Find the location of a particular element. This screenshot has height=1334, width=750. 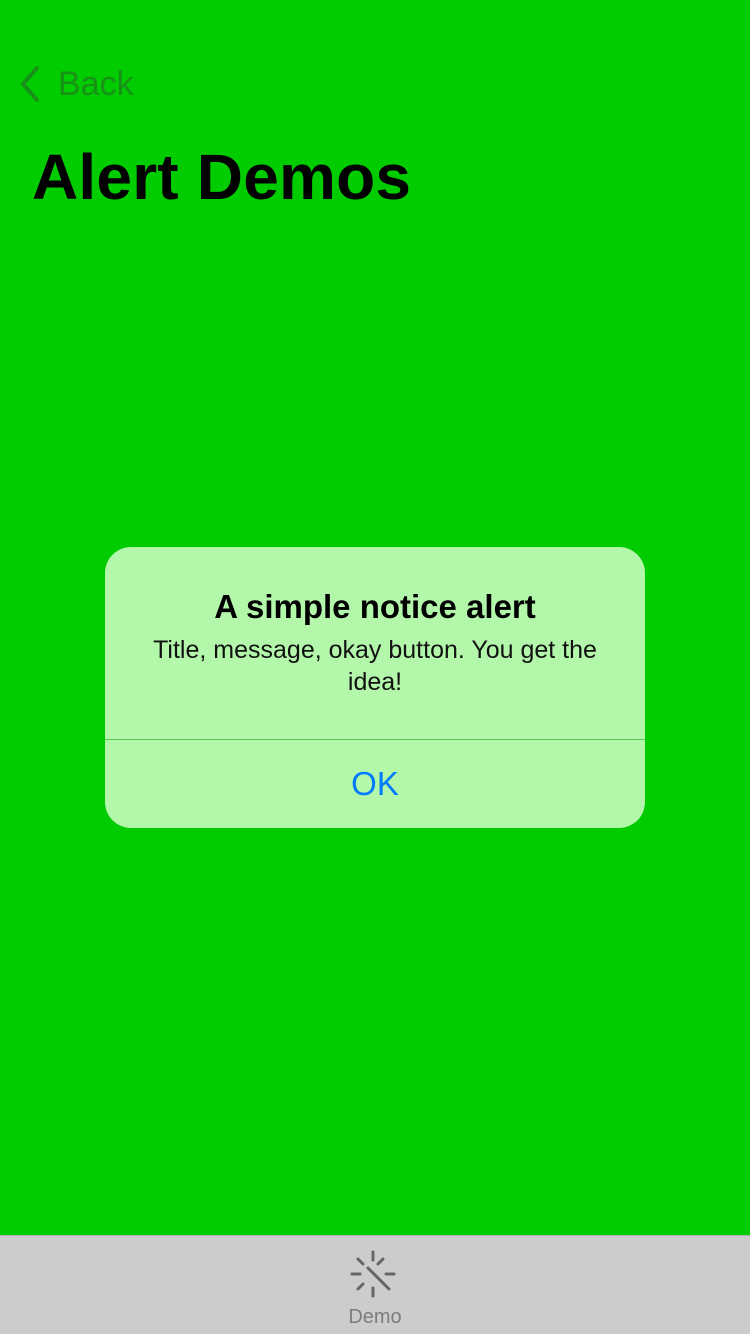

back-button: Back is located at coordinates (75, 84).